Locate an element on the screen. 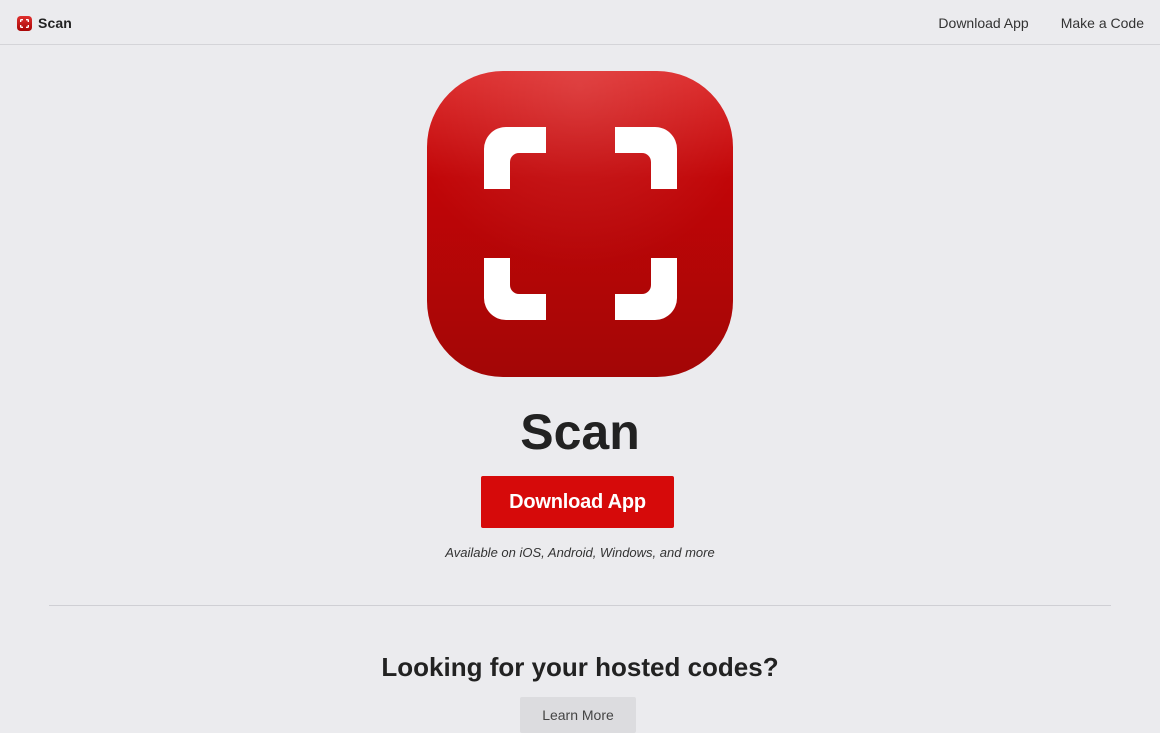 The image size is (1160, 733). download-app-button: Download App is located at coordinates (577, 502).